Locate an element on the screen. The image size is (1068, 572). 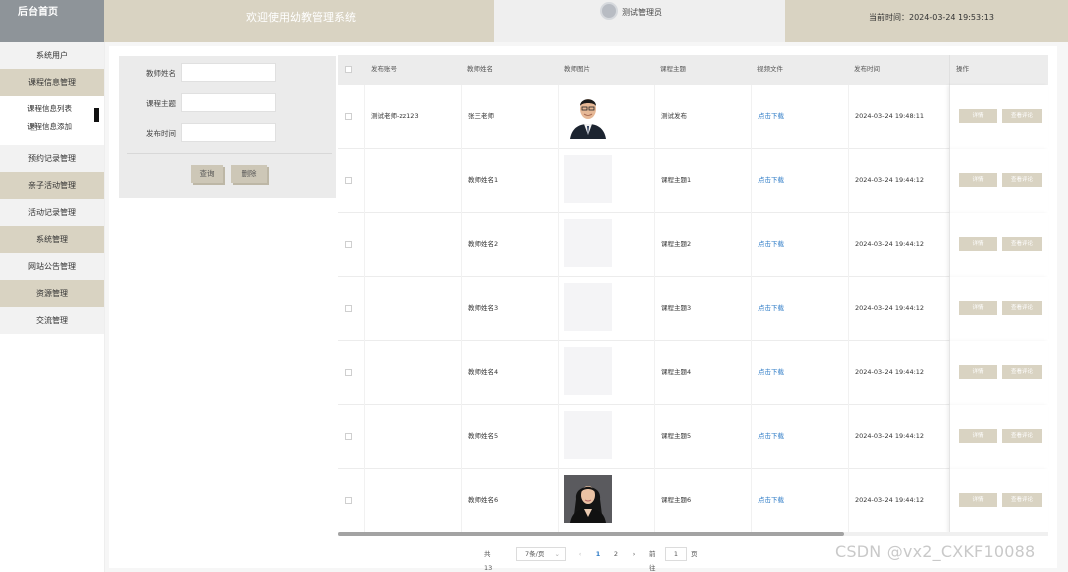
col-photo: 教师图片 is located at coordinates (577, 69).